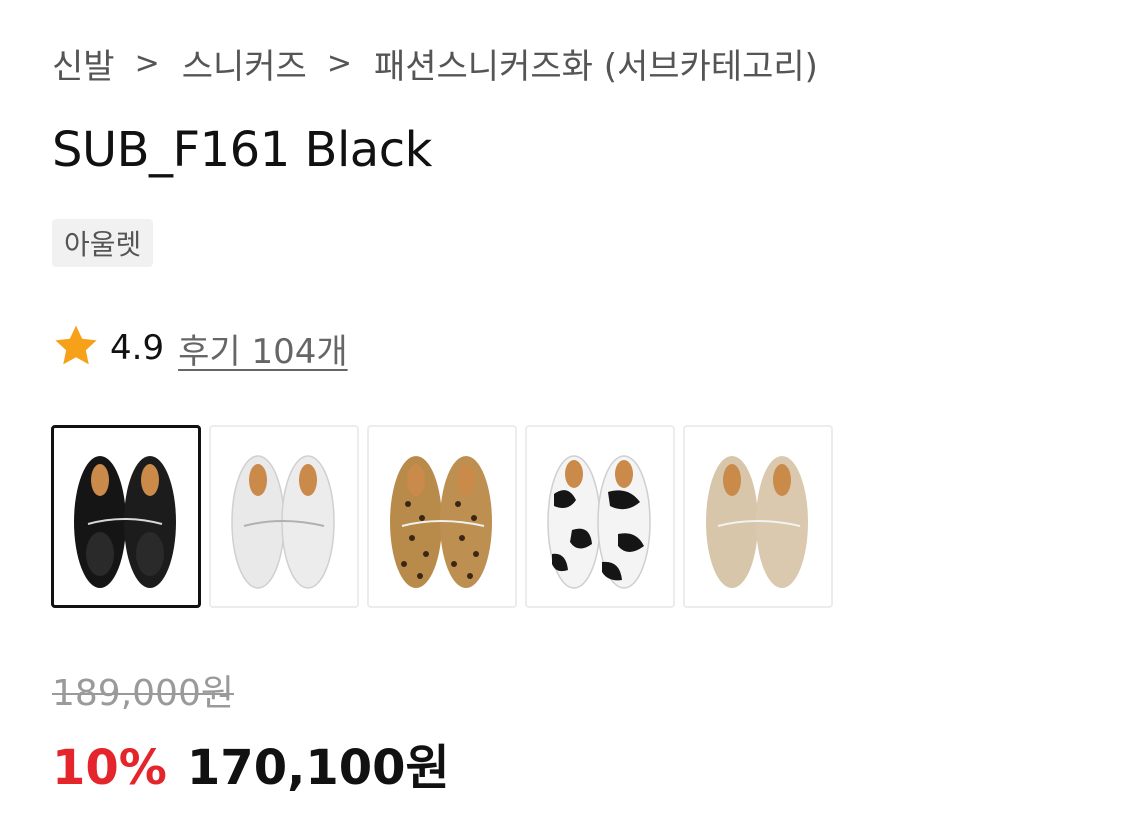 This screenshot has height=830, width=1125. I want to click on sale-price: 170,100원, so click(318, 768).